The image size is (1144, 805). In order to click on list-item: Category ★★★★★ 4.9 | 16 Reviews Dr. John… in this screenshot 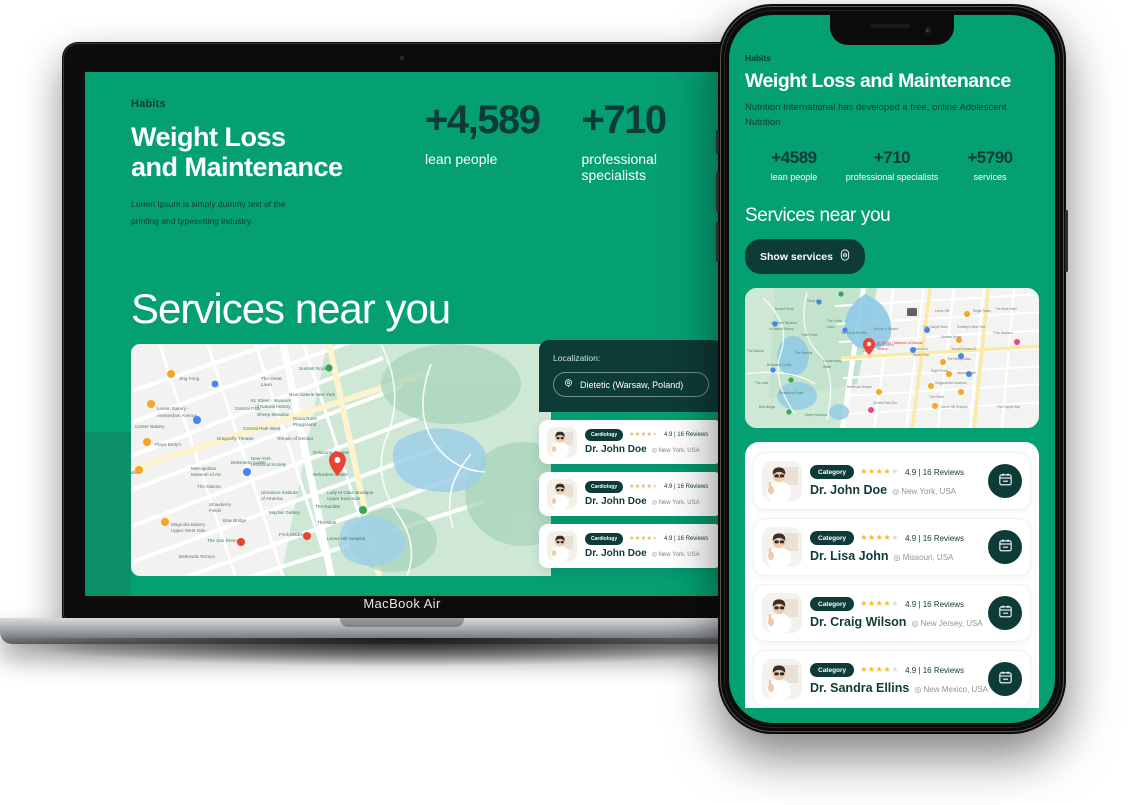, I will do `click(892, 481)`.